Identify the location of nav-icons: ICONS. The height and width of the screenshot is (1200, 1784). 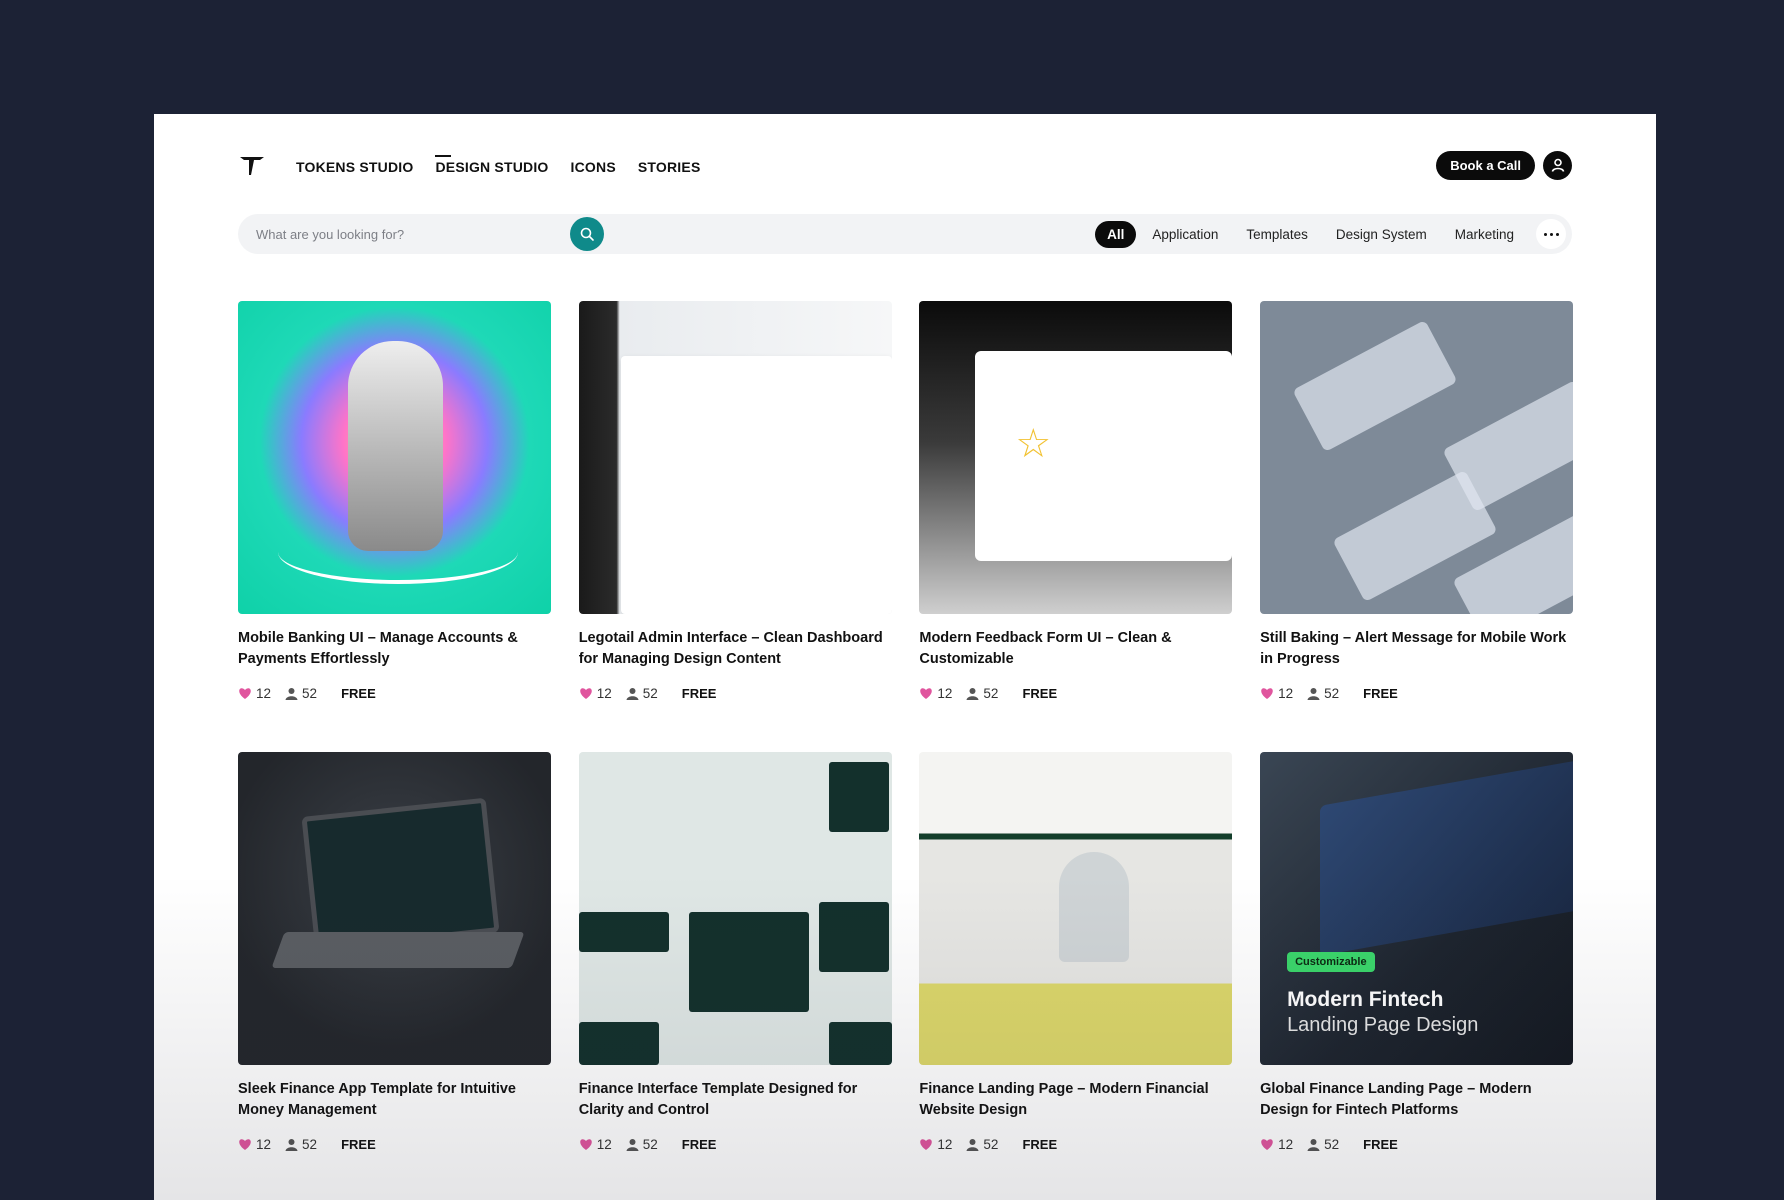
(593, 165).